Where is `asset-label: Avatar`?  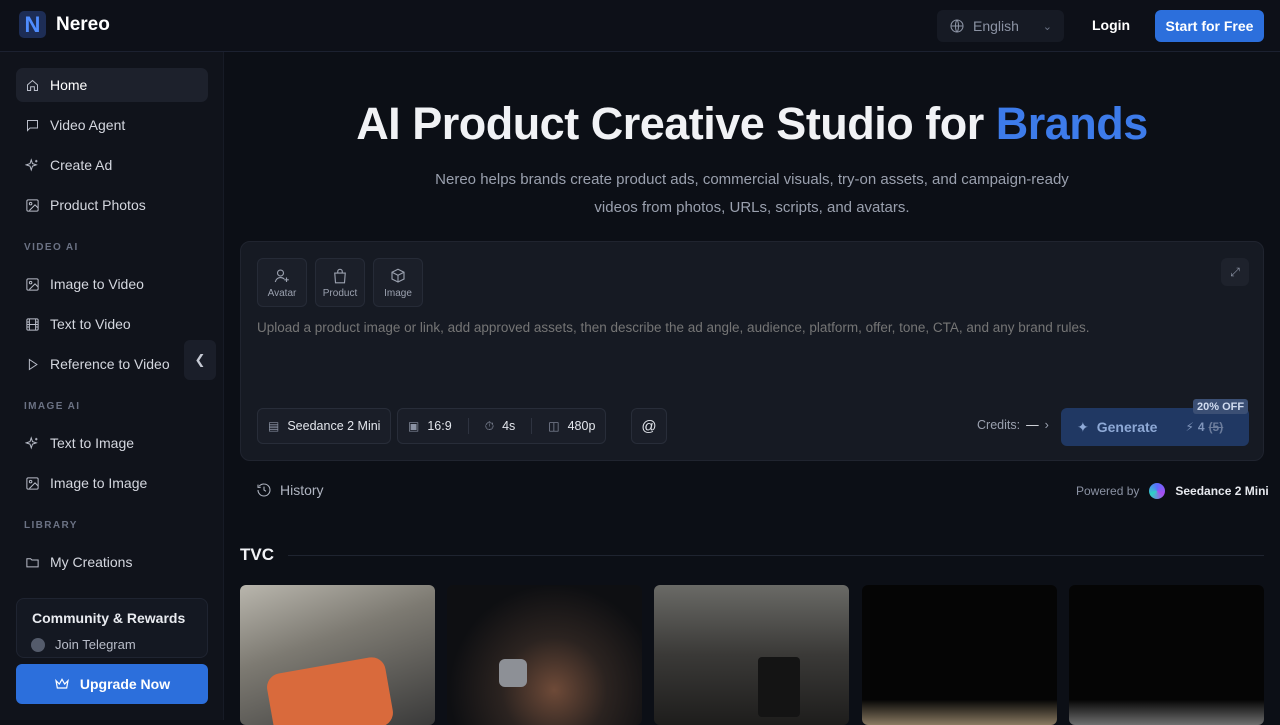 asset-label: Avatar is located at coordinates (282, 293).